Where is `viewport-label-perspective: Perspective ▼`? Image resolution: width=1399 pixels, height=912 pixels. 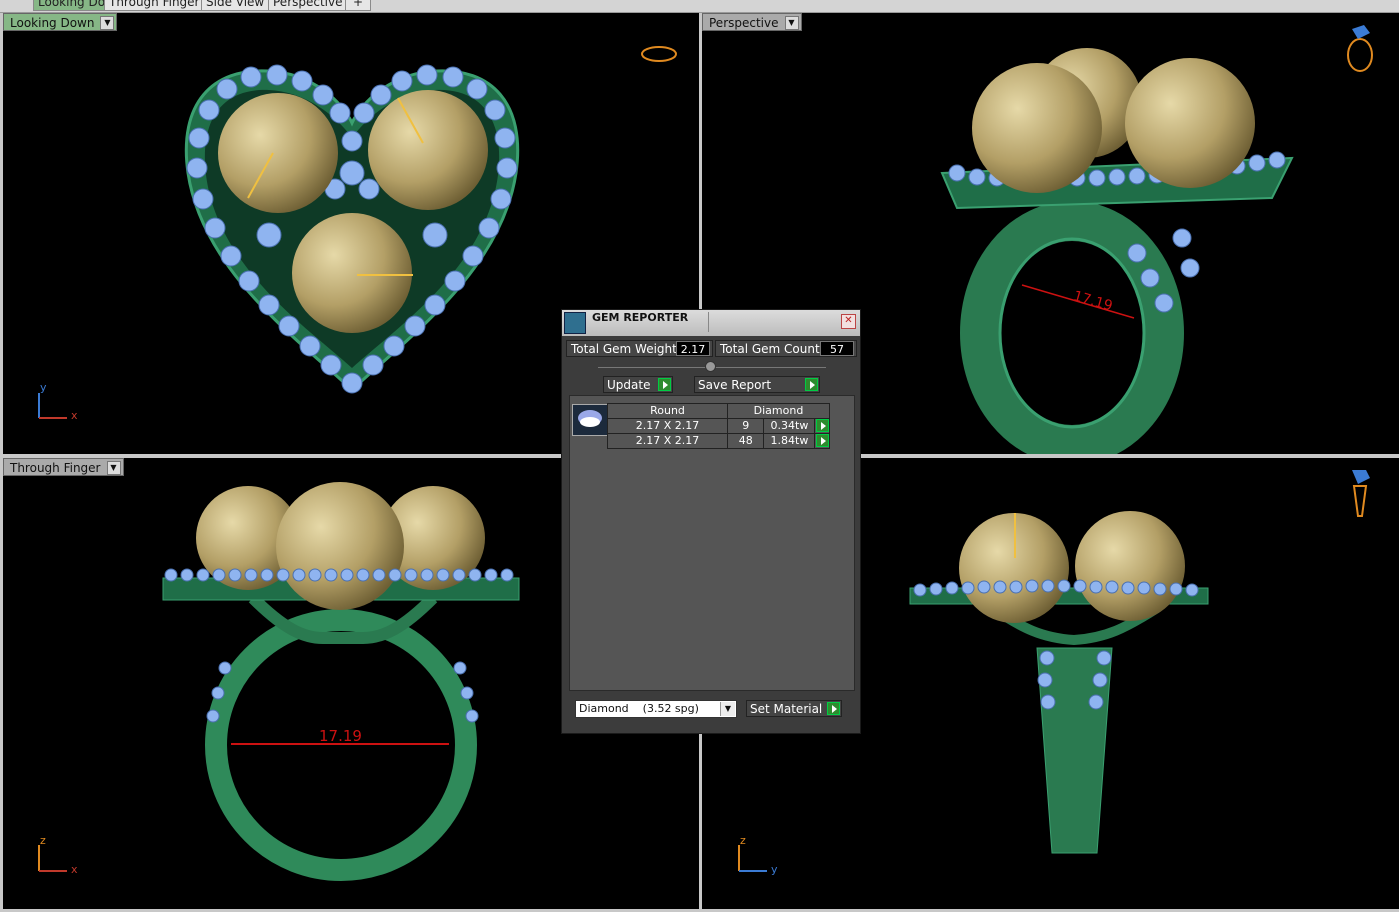 viewport-label-perspective: Perspective ▼ is located at coordinates (752, 22).